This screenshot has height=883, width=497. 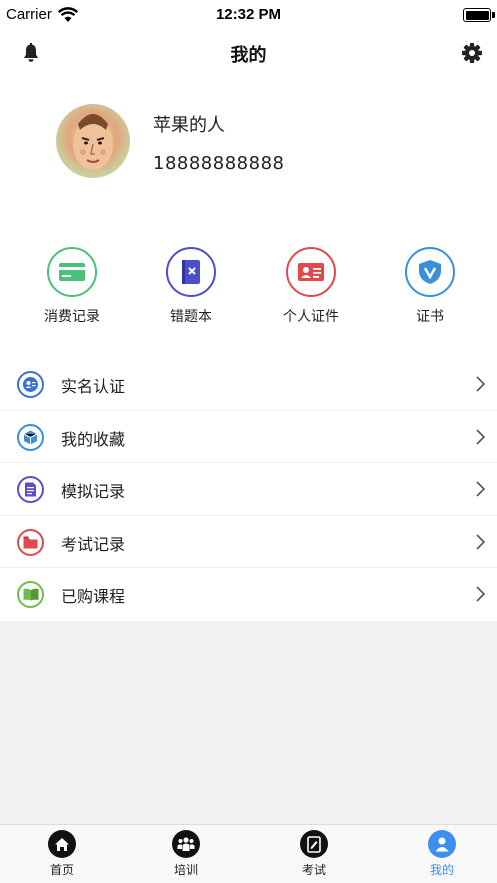 I want to click on menu-item-mock-records: 模拟记录, so click(x=248, y=489).